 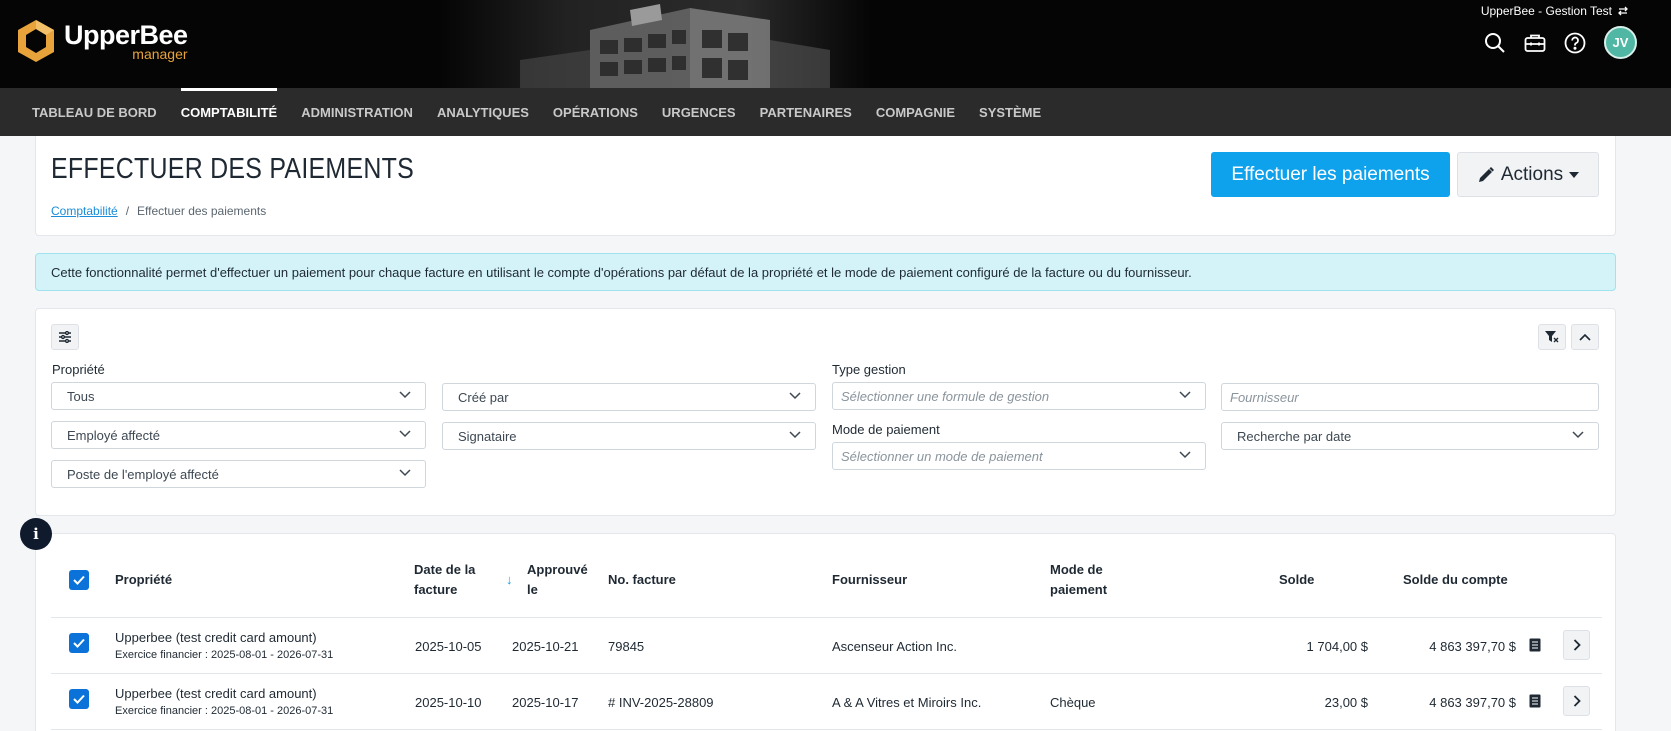 I want to click on mode-paiement-label: Mode de paiement, so click(x=886, y=429).